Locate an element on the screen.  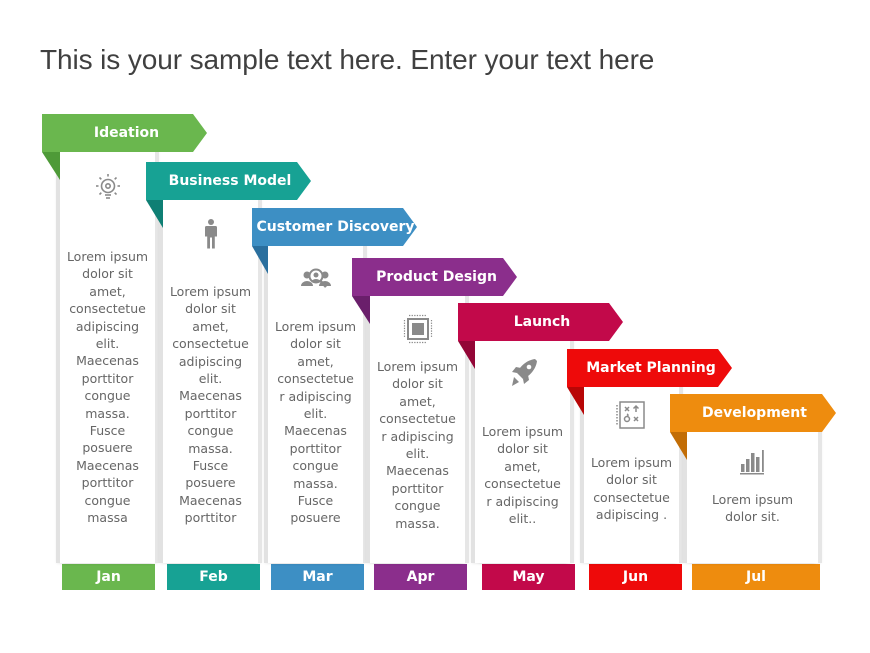
stage-label: Product Design is located at coordinates (436, 277).